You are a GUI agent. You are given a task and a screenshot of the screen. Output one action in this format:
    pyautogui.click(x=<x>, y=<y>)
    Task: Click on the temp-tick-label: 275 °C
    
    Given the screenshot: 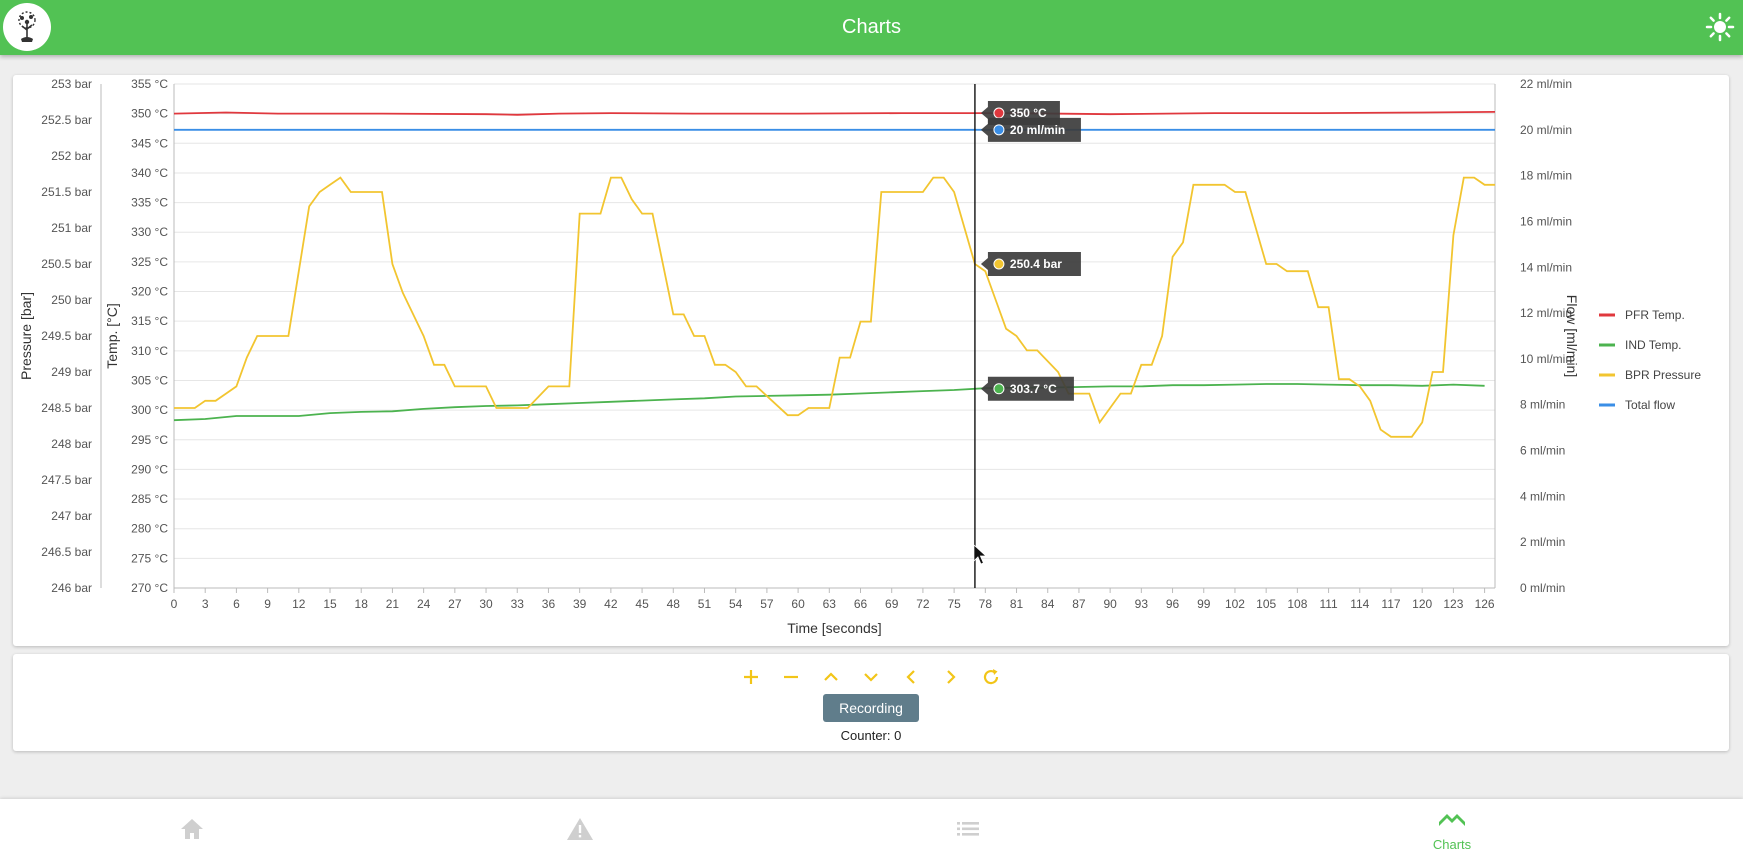 What is the action you would take?
    pyautogui.click(x=149, y=558)
    